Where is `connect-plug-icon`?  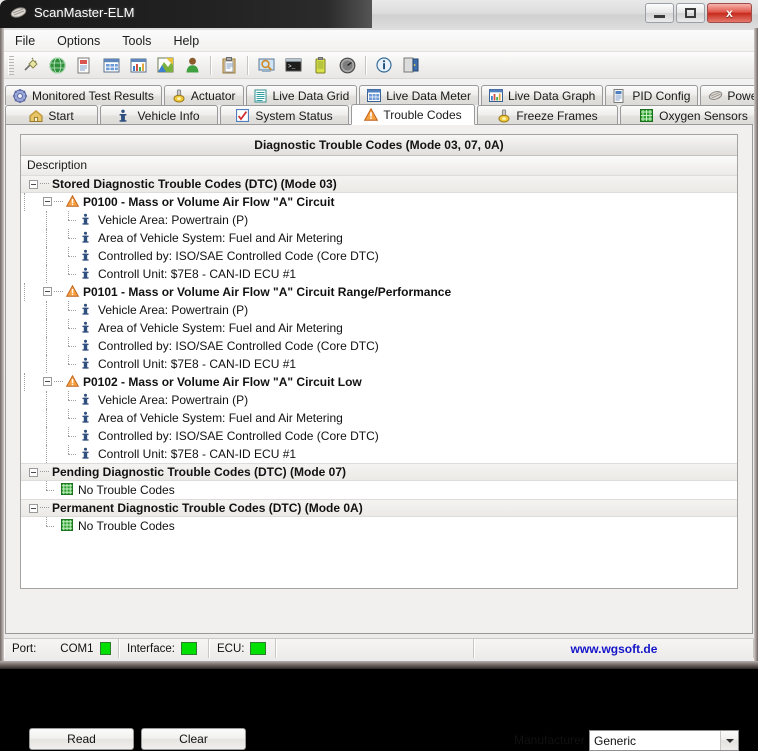 connect-plug-icon is located at coordinates (30, 65).